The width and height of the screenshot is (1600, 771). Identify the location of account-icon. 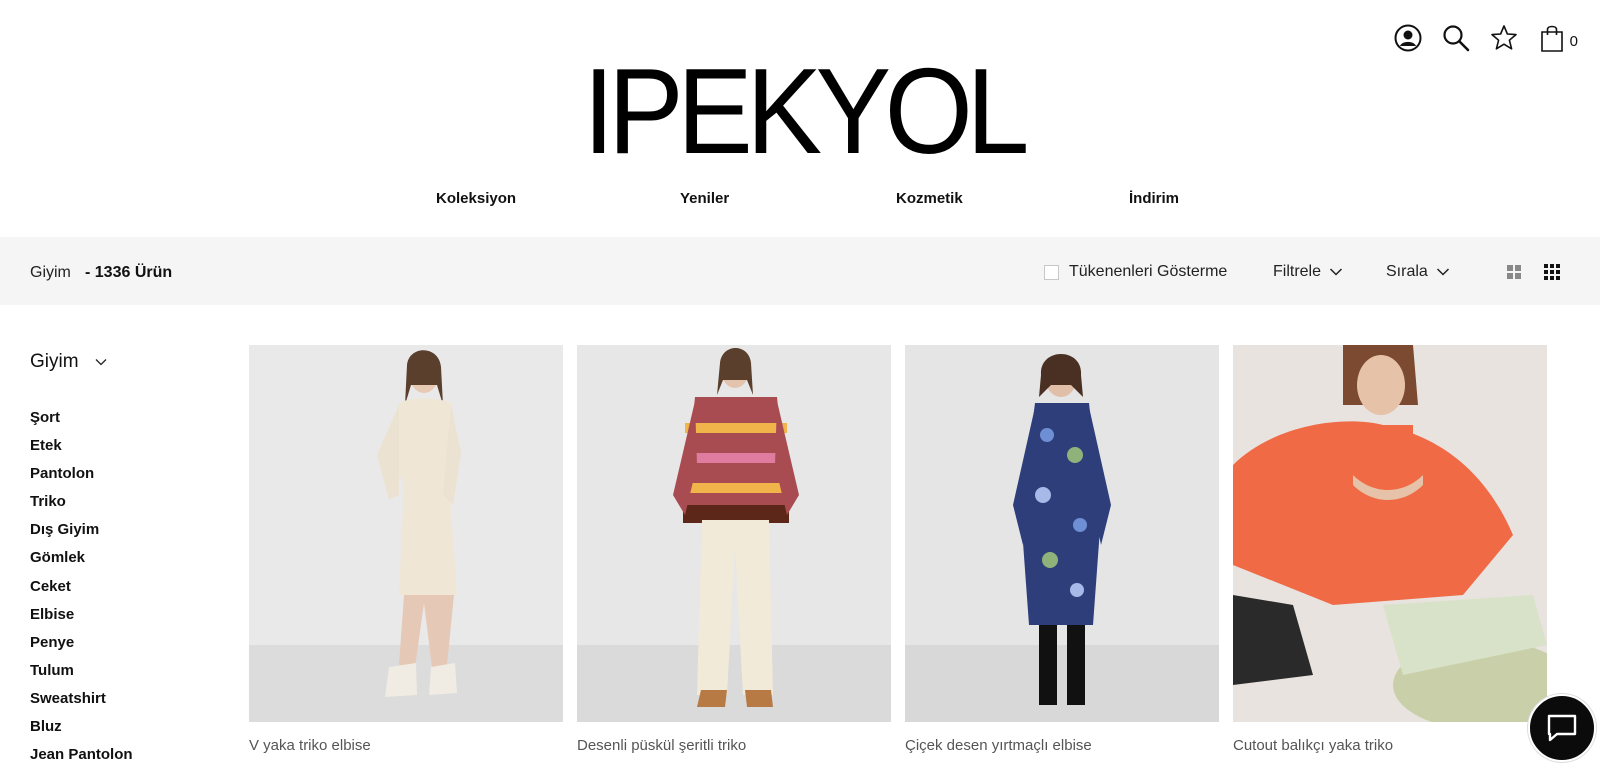
(1408, 38).